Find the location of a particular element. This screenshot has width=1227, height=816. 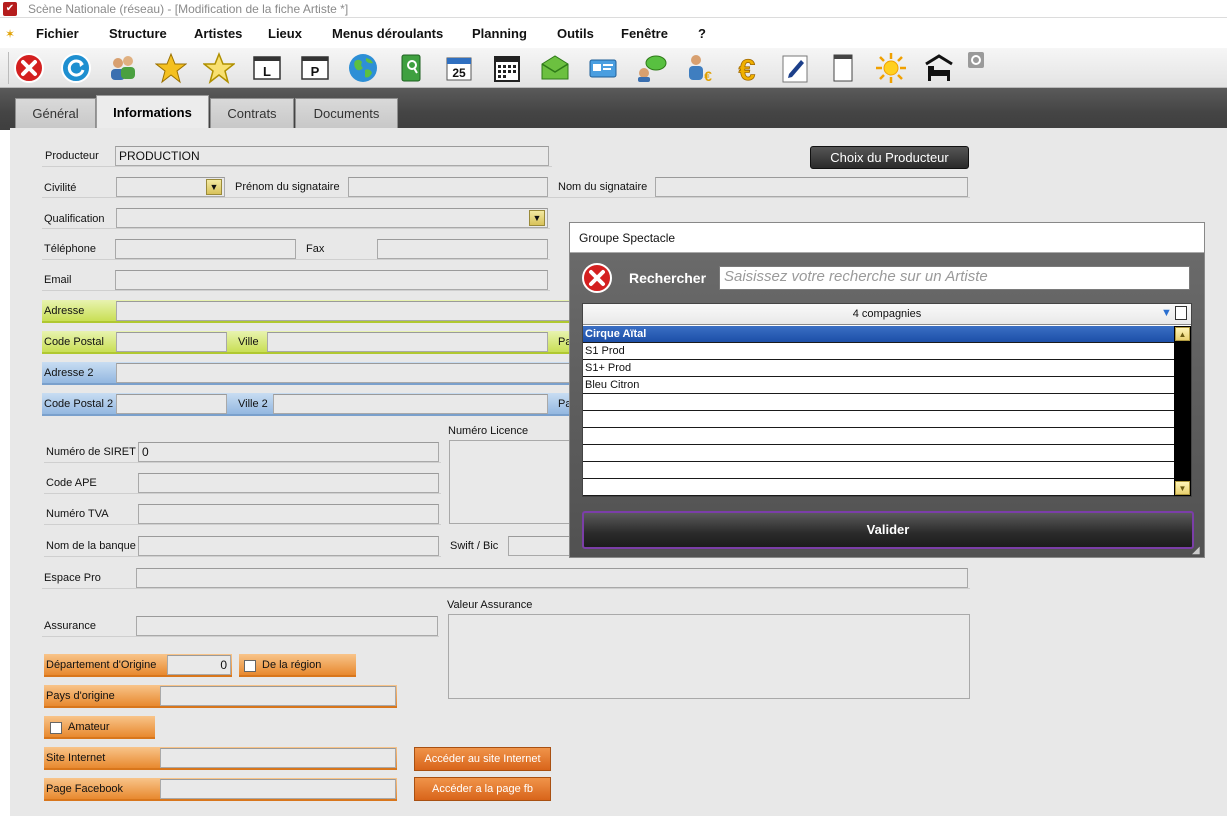

prenom-signataire-label: Prénom du signataire is located at coordinates (287, 187).